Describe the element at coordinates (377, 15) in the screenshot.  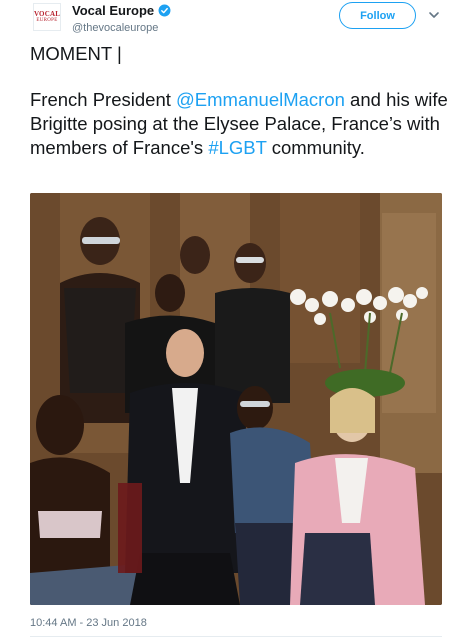
I see `follow-button: Follow` at that location.